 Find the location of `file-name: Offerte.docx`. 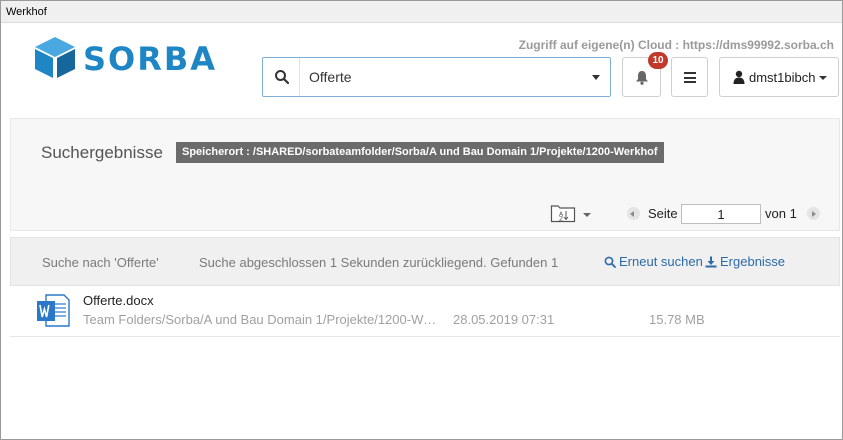

file-name: Offerte.docx is located at coordinates (118, 300).